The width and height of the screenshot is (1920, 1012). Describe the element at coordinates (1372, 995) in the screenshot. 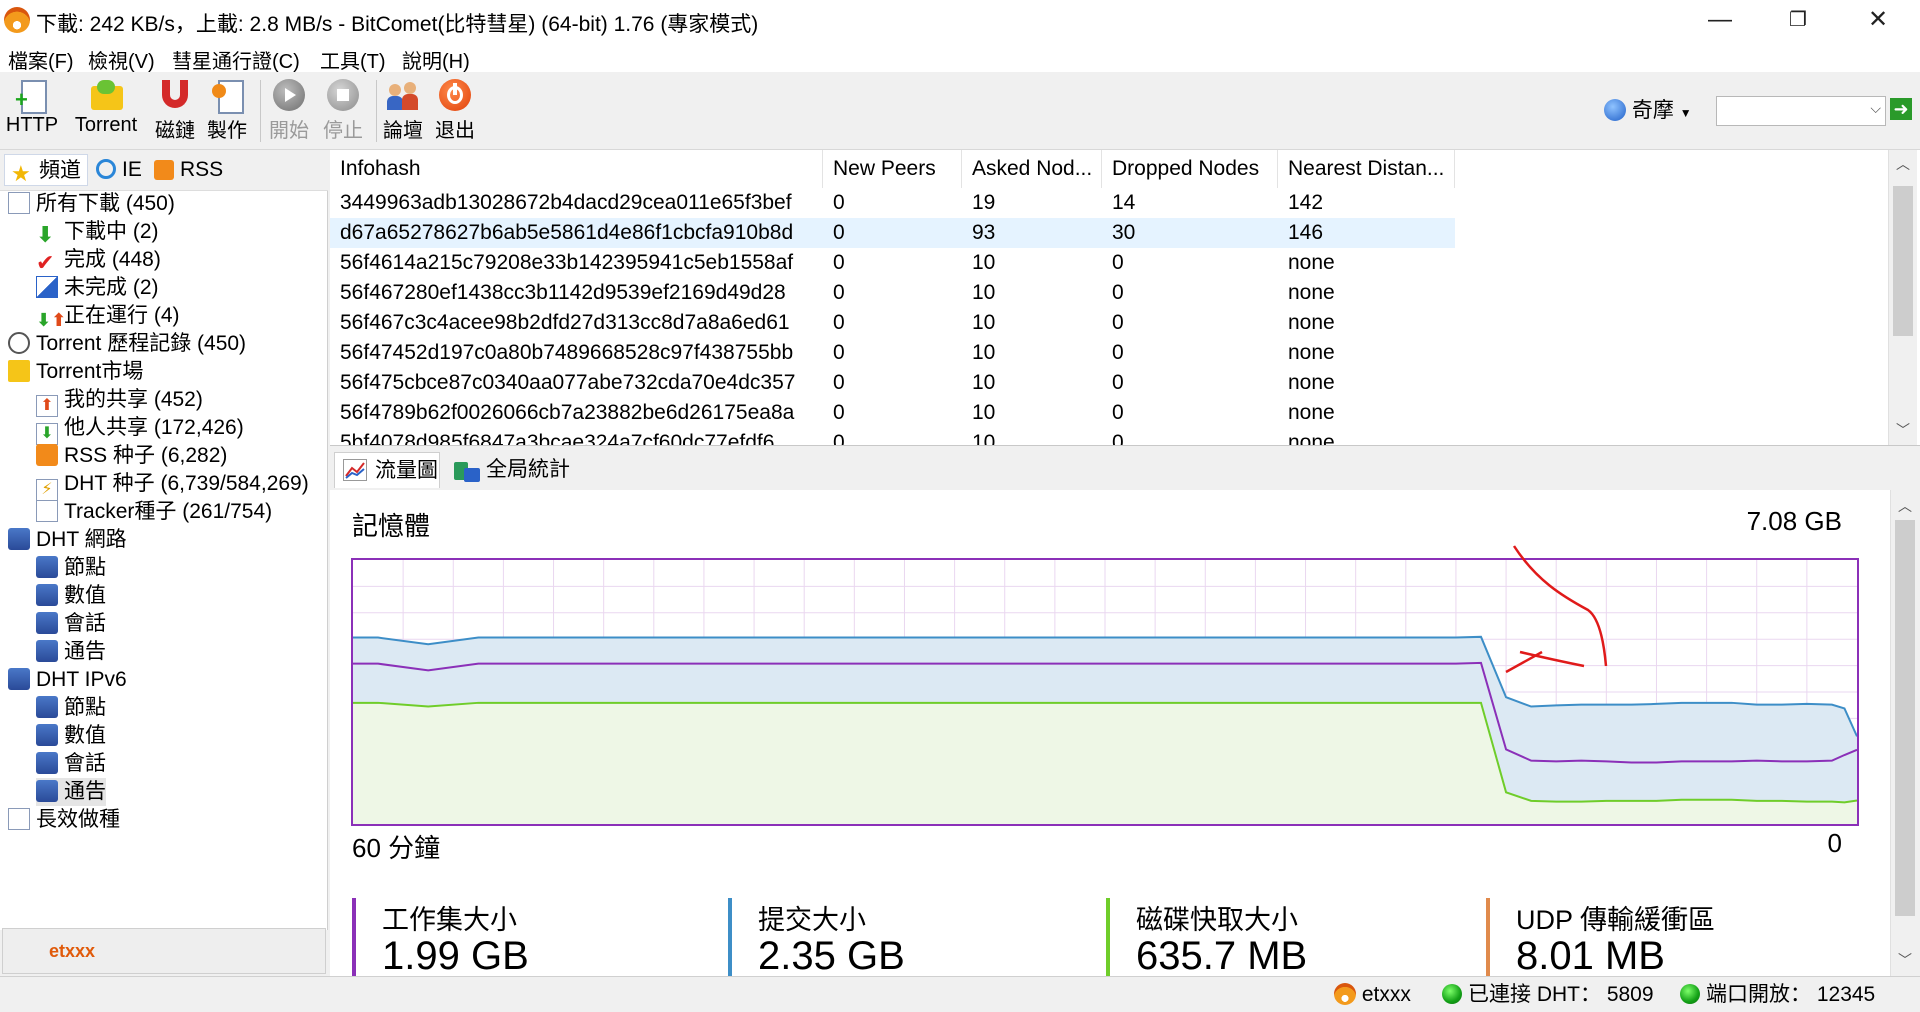

I see `status-user: etxxx` at that location.